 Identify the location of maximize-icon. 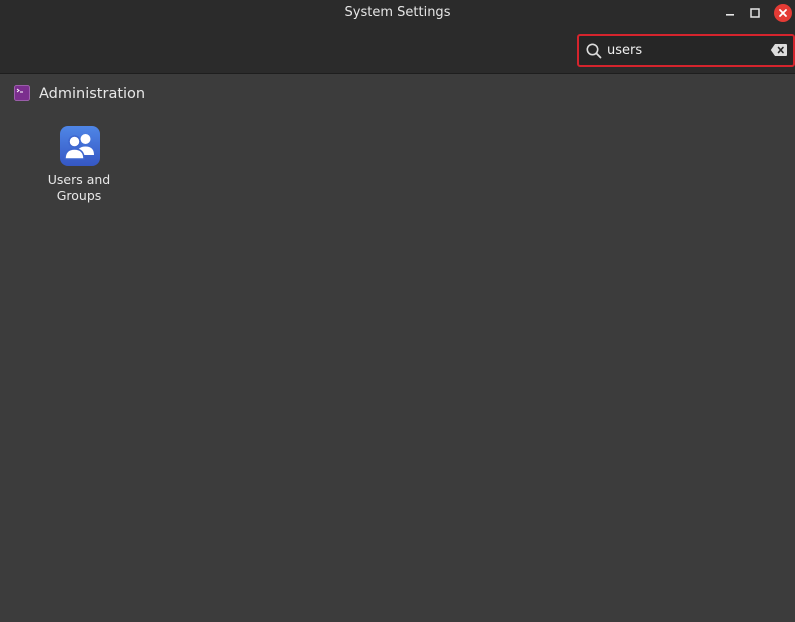
(755, 13).